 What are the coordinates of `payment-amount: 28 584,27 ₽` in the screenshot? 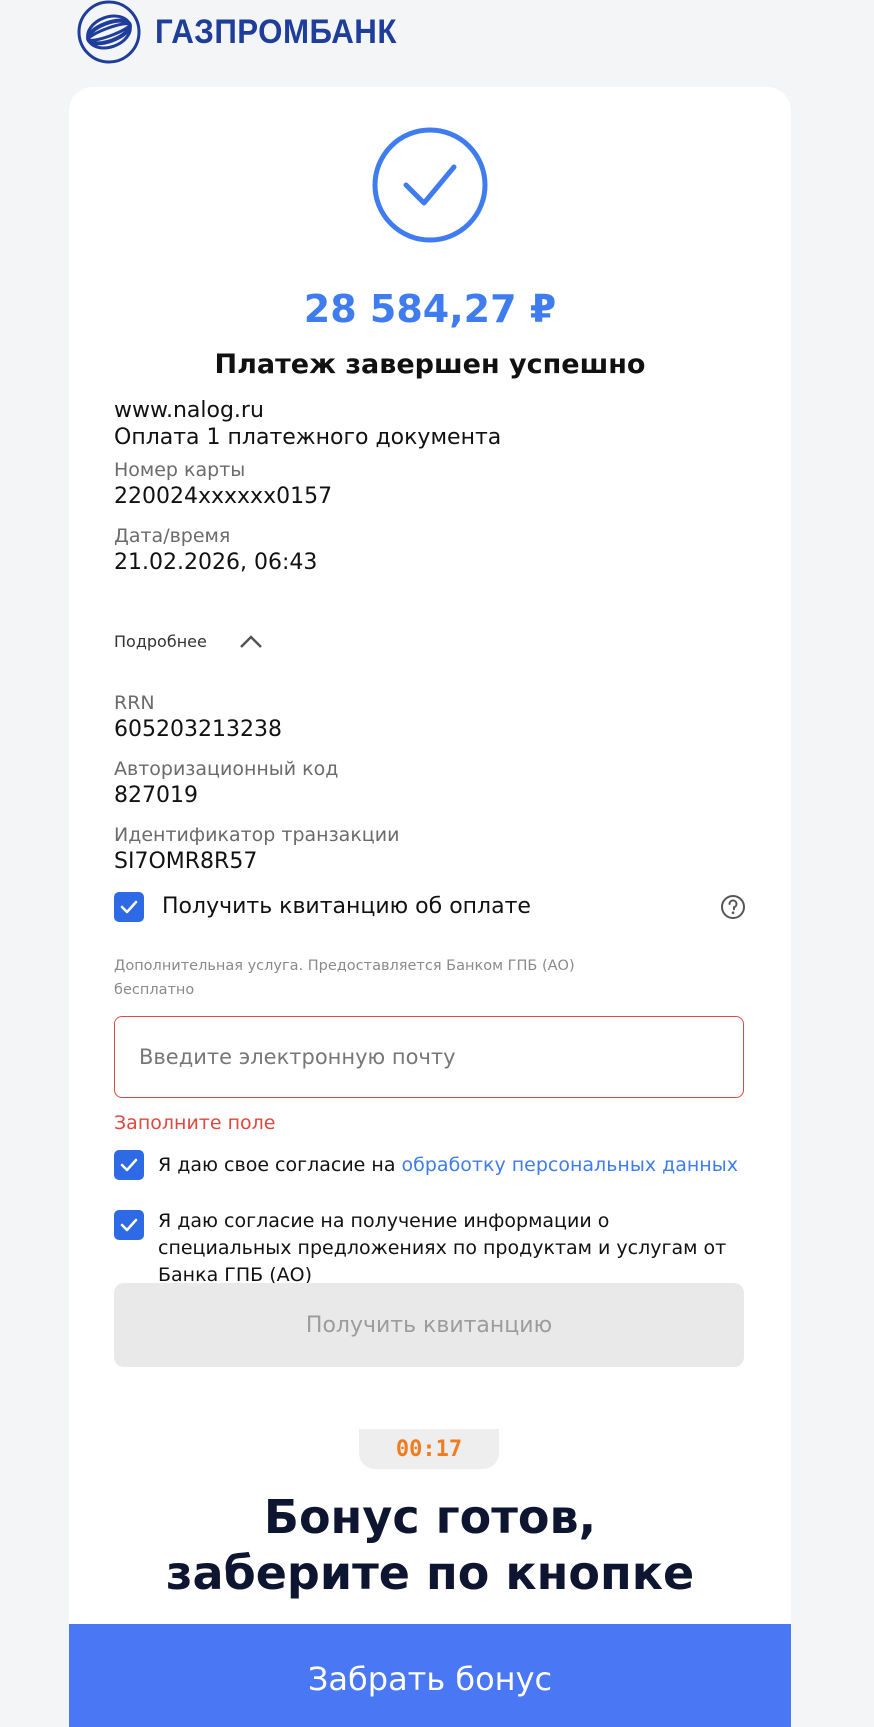 It's located at (430, 309).